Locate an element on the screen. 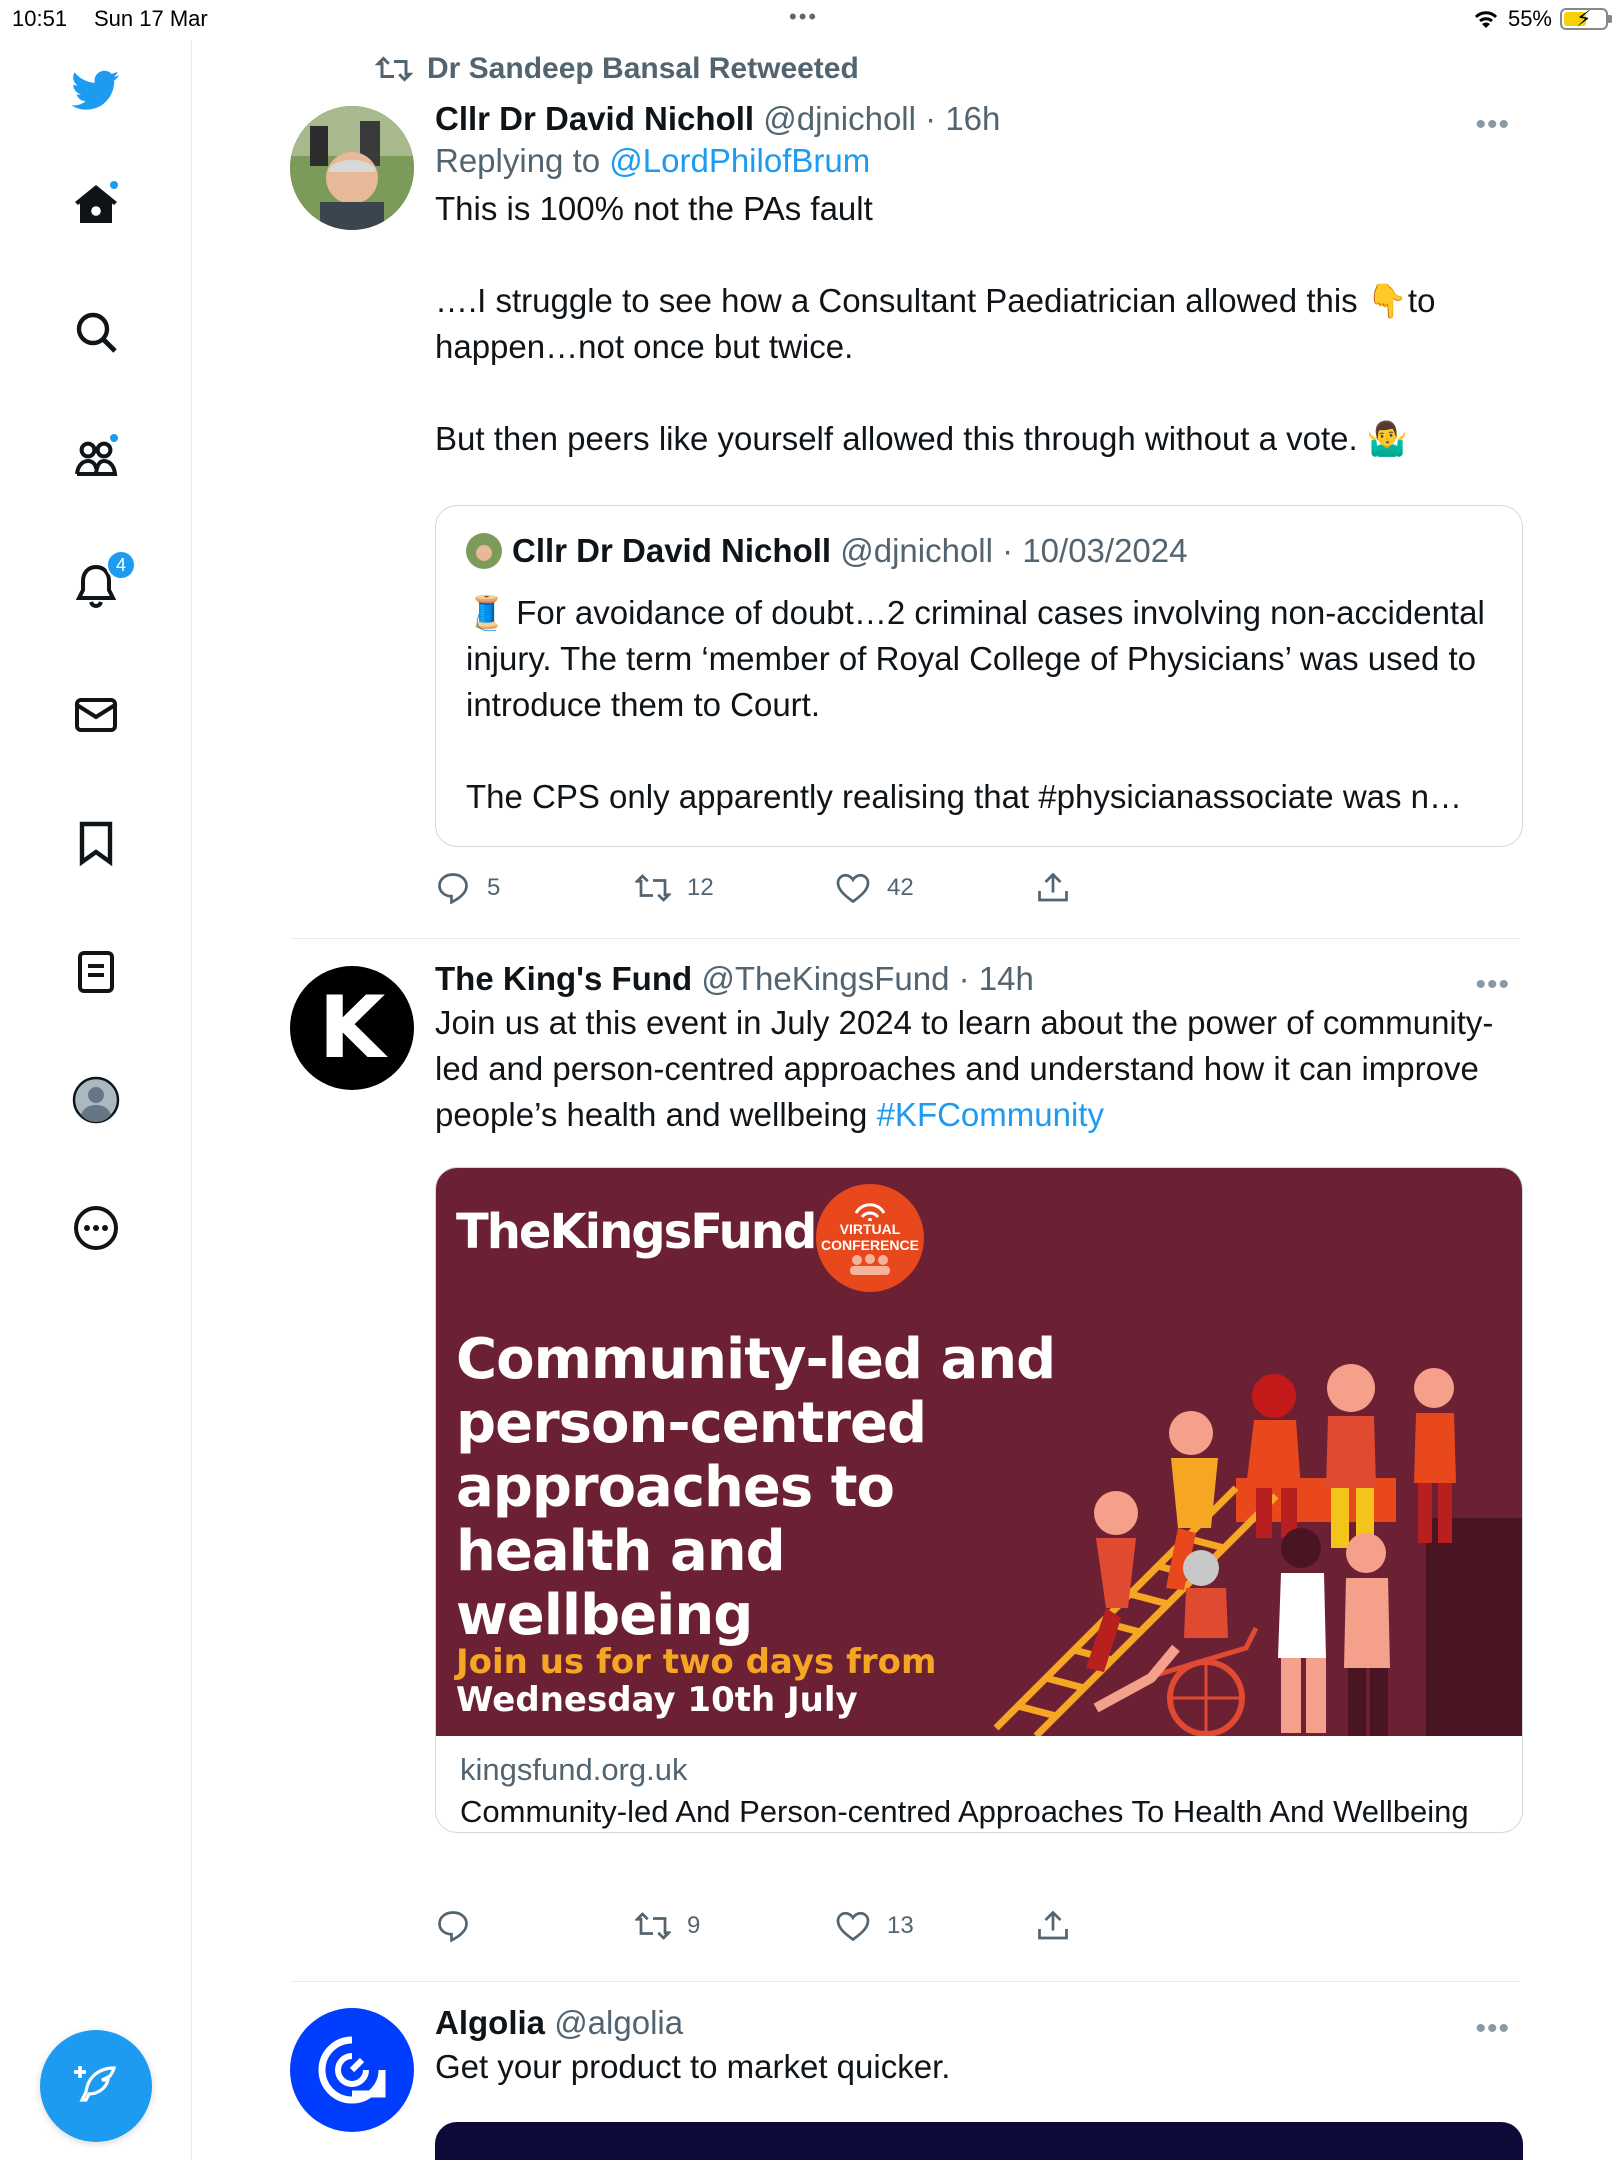  author-name: Cllr Dr David Nicholl is located at coordinates (594, 118).